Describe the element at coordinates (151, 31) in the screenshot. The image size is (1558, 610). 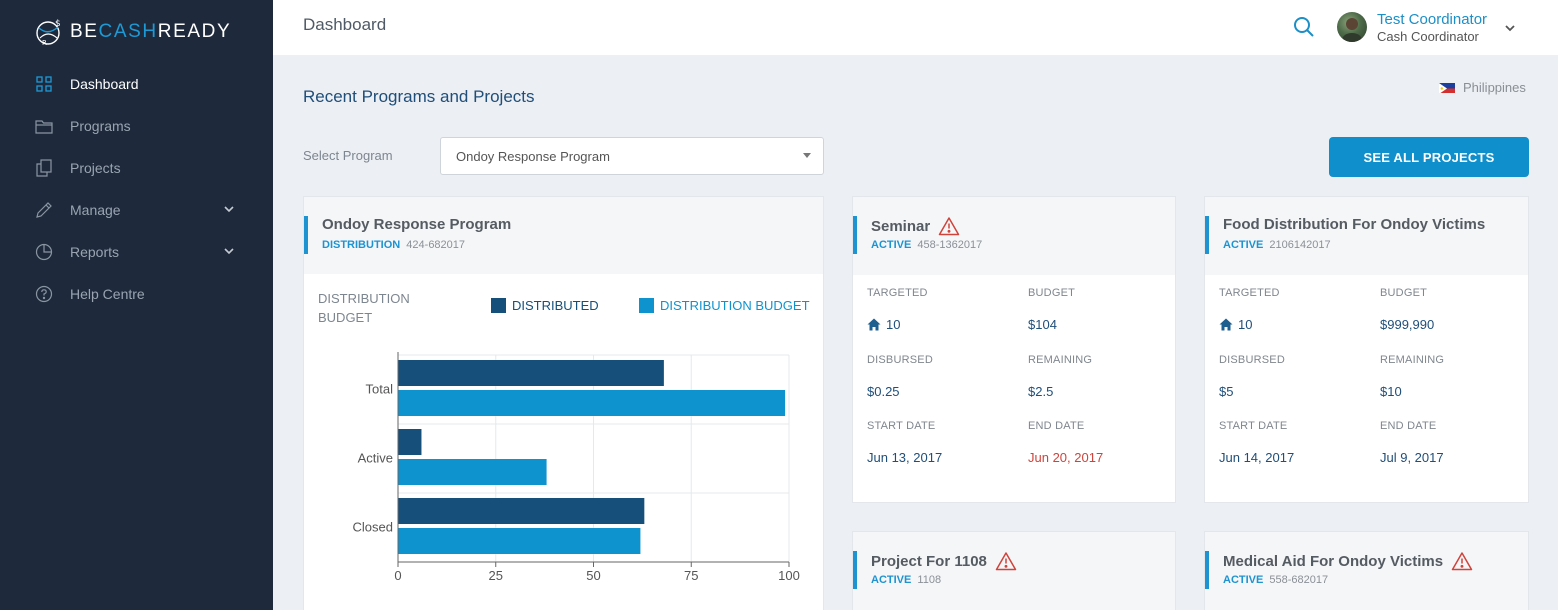
I see `brand-wordmark: BECASHREADY` at that location.